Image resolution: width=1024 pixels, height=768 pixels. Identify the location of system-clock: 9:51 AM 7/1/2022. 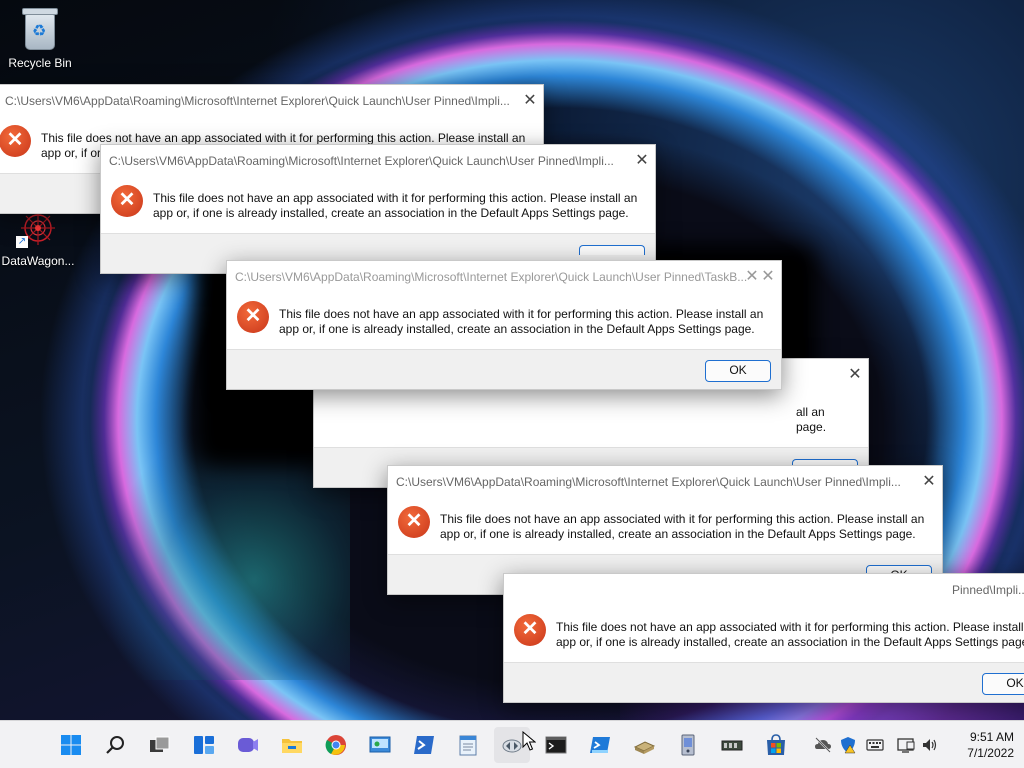
(990, 745).